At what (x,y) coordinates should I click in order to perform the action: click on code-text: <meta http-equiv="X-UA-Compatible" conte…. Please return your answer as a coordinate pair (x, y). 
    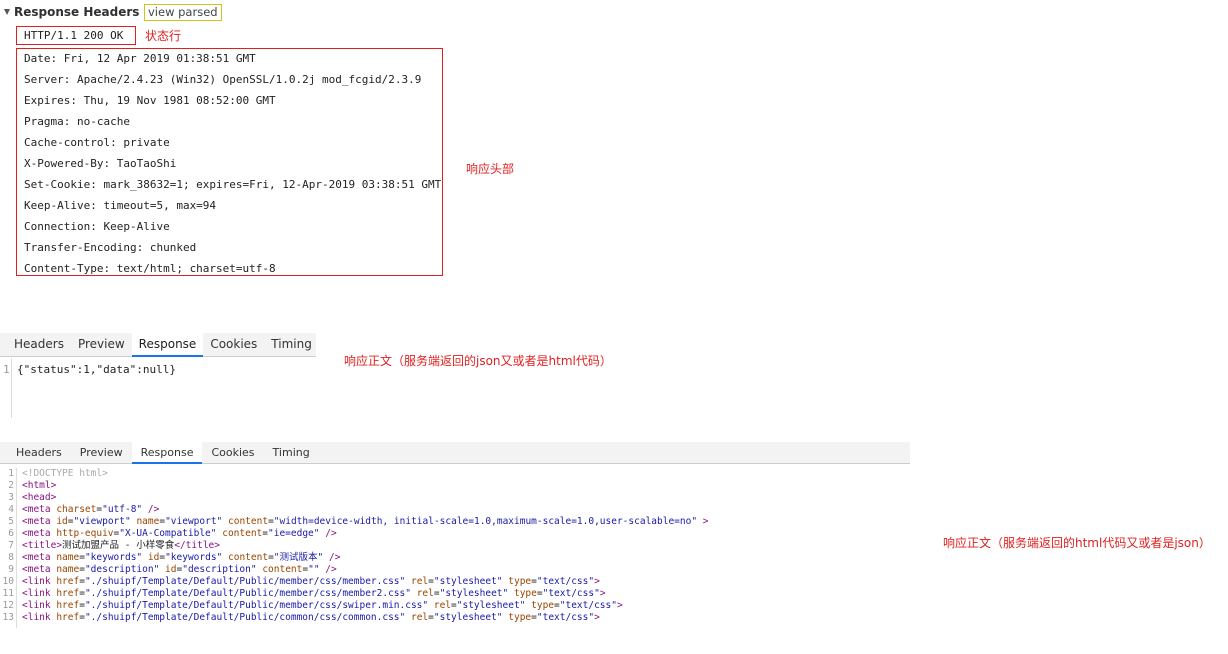
    Looking at the image, I should click on (179, 534).